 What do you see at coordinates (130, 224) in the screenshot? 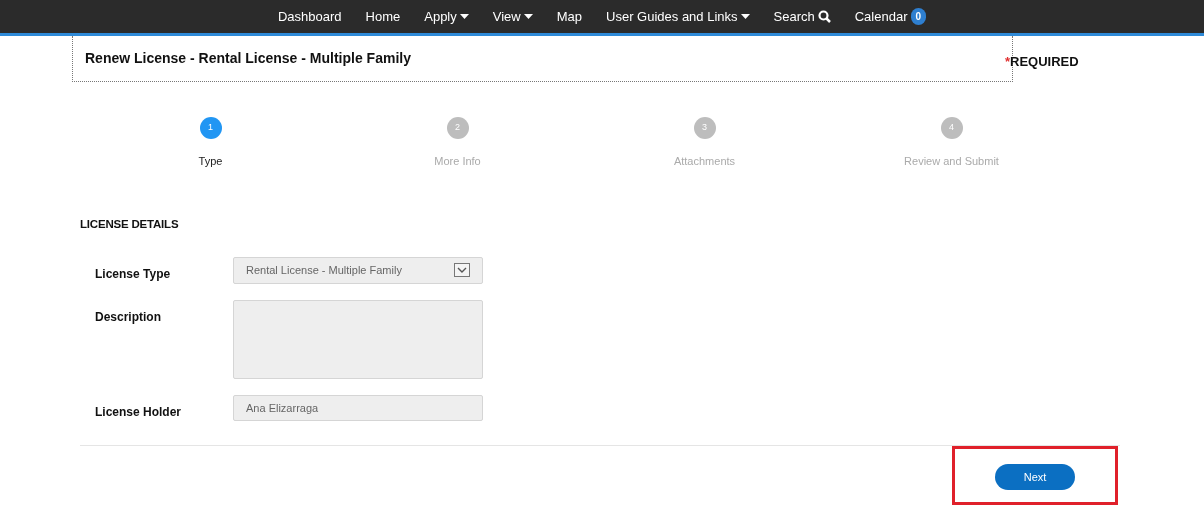
I see `section-title: LICENSE DETAILS` at bounding box center [130, 224].